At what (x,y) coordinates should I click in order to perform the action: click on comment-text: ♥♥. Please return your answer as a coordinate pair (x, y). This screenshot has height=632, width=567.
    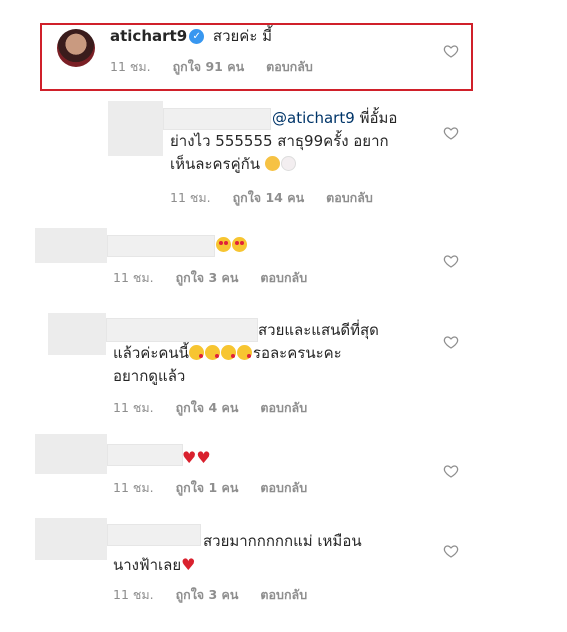
    Looking at the image, I should click on (196, 458).